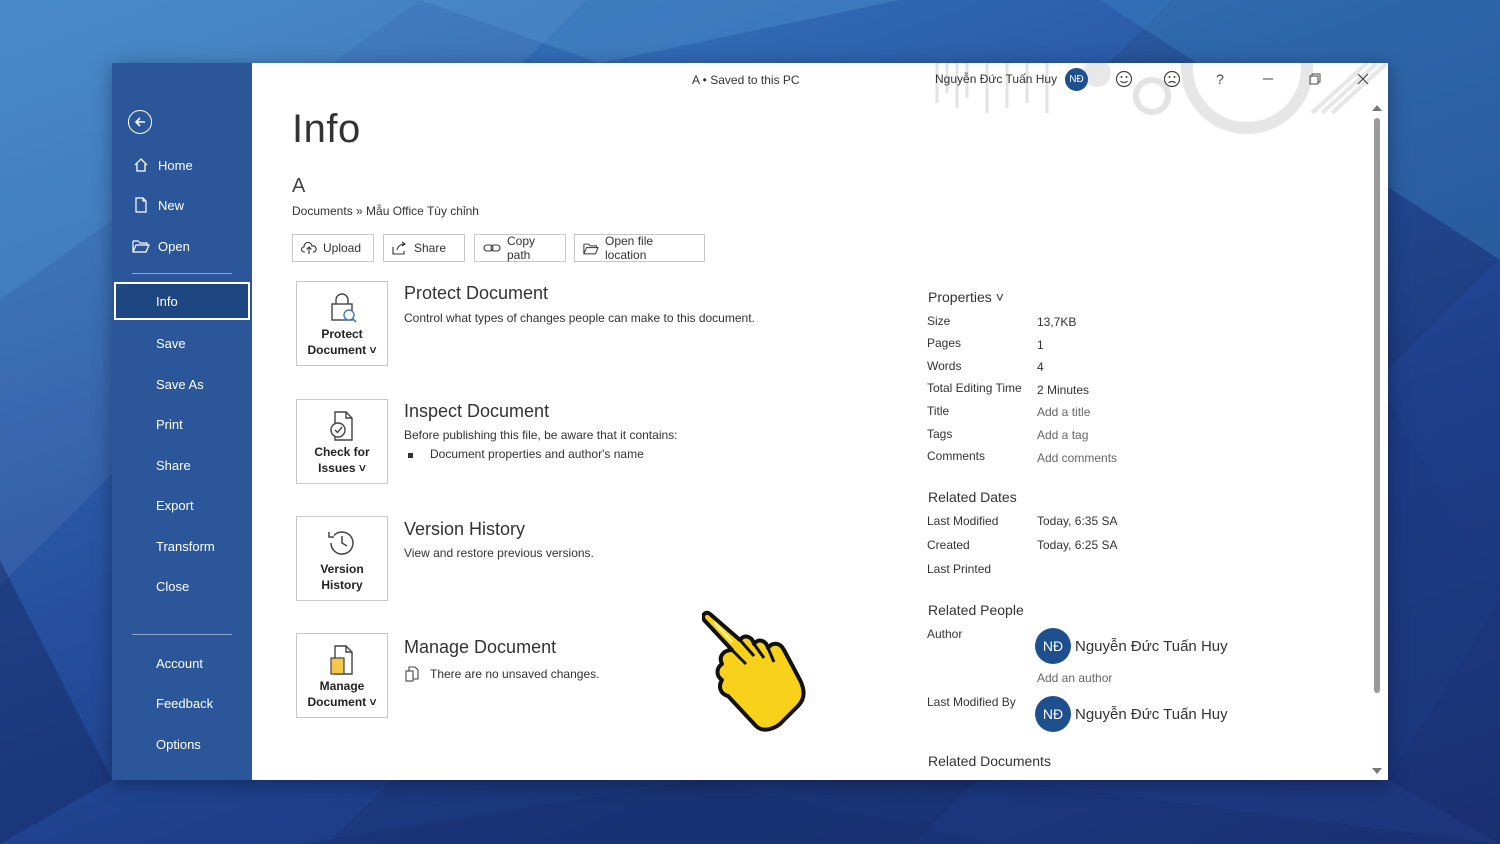 This screenshot has height=844, width=1500. I want to click on sidebar-item-label: Home, so click(175, 165).